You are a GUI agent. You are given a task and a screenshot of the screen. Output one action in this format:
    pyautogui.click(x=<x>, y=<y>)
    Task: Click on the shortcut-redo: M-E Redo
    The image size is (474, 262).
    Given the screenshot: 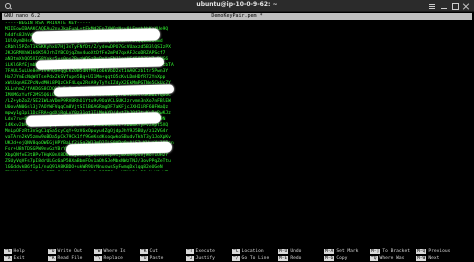 What is the action you would take?
    pyautogui.click(x=289, y=258)
    